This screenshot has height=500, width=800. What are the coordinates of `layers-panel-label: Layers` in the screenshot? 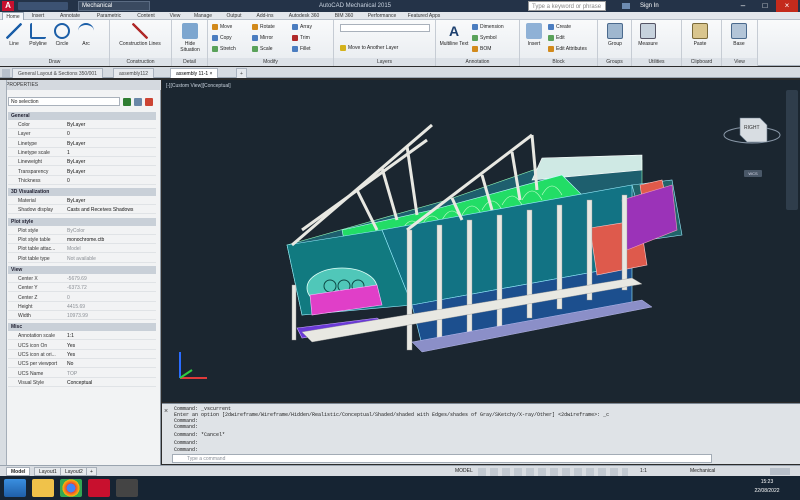 It's located at (384, 62).